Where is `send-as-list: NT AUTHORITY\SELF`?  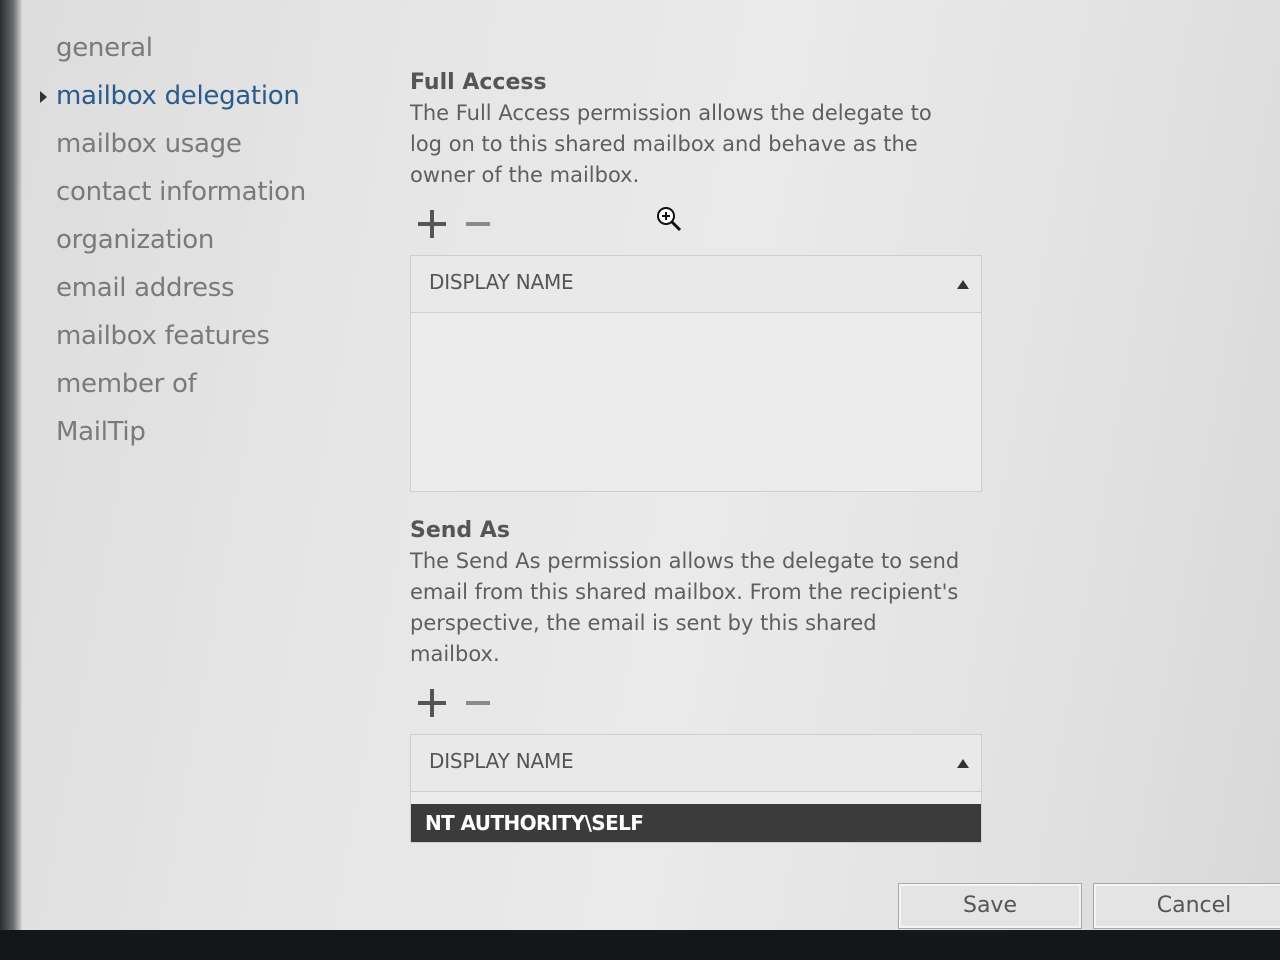
send-as-list: NT AUTHORITY\SELF is located at coordinates (696, 817).